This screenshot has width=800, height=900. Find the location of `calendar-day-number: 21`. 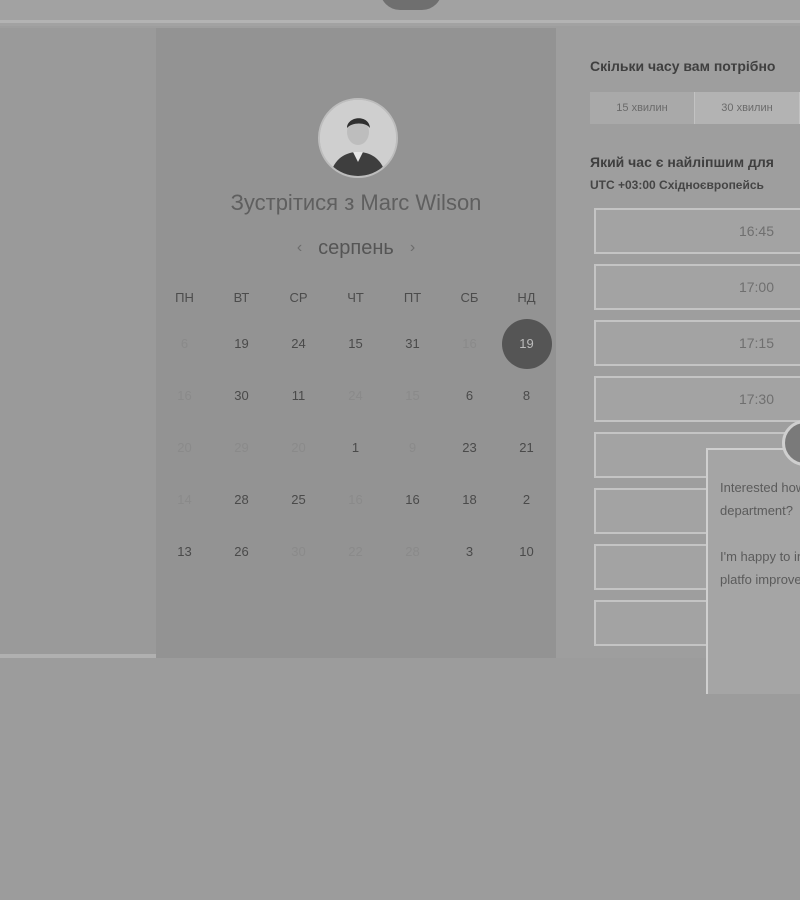

calendar-day-number: 21 is located at coordinates (526, 447).